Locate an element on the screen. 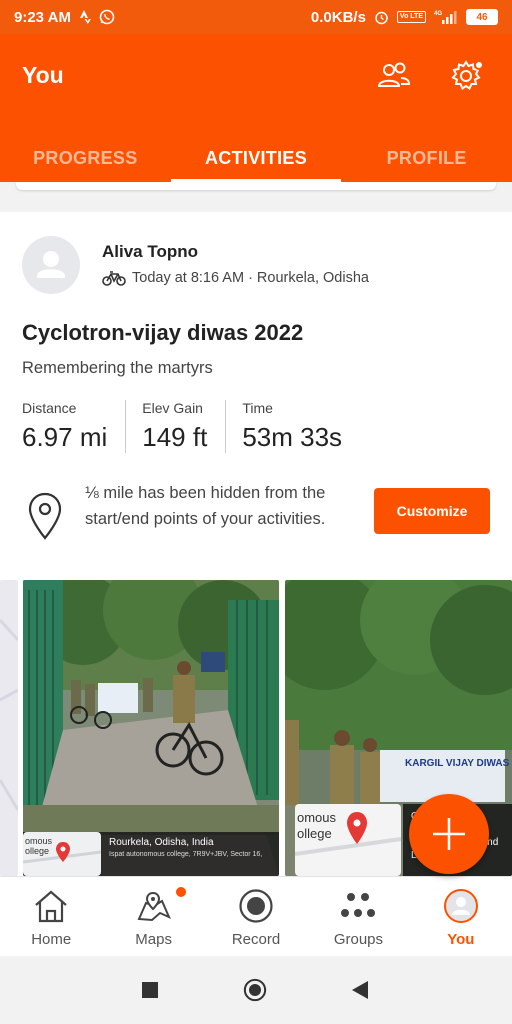 This screenshot has width=512, height=1024. nav-label: Record is located at coordinates (256, 939).